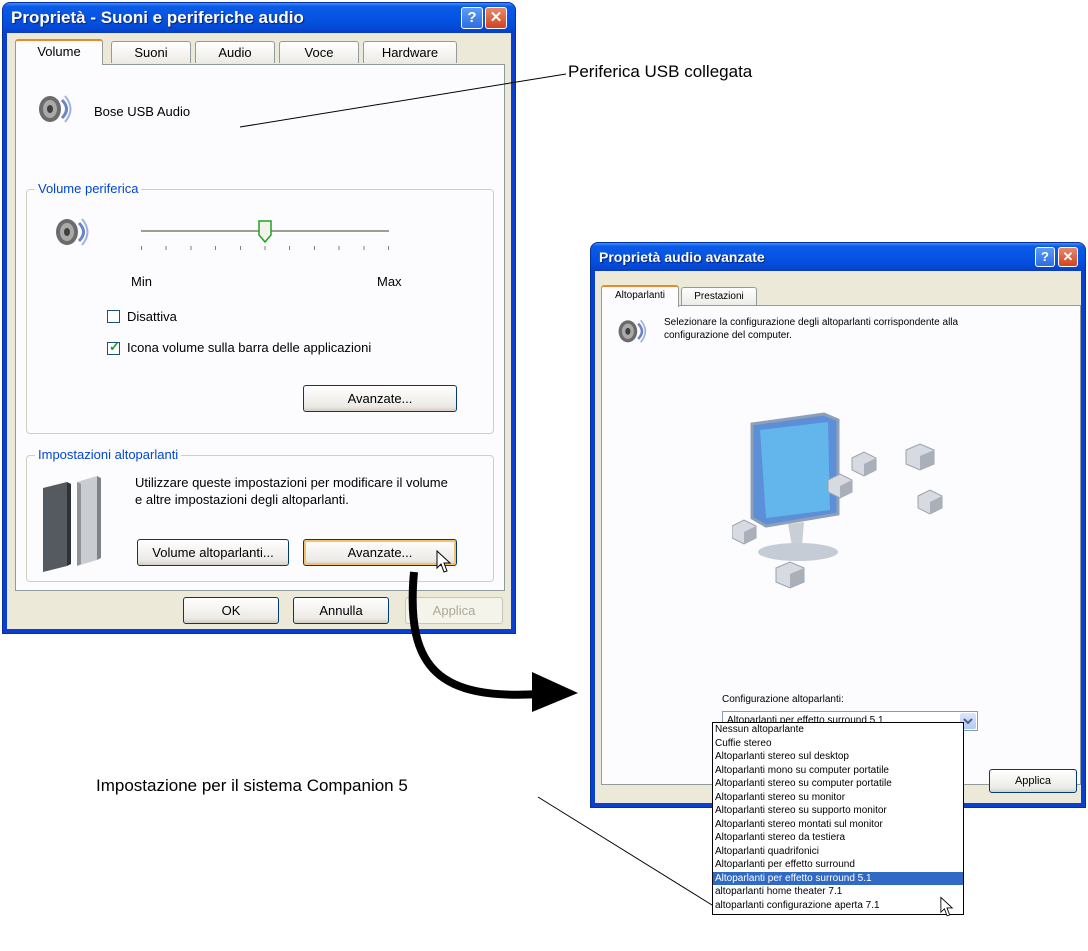 Image resolution: width=1088 pixels, height=951 pixels. Describe the element at coordinates (625, 851) in the screenshot. I see `companion-leader-line` at that location.